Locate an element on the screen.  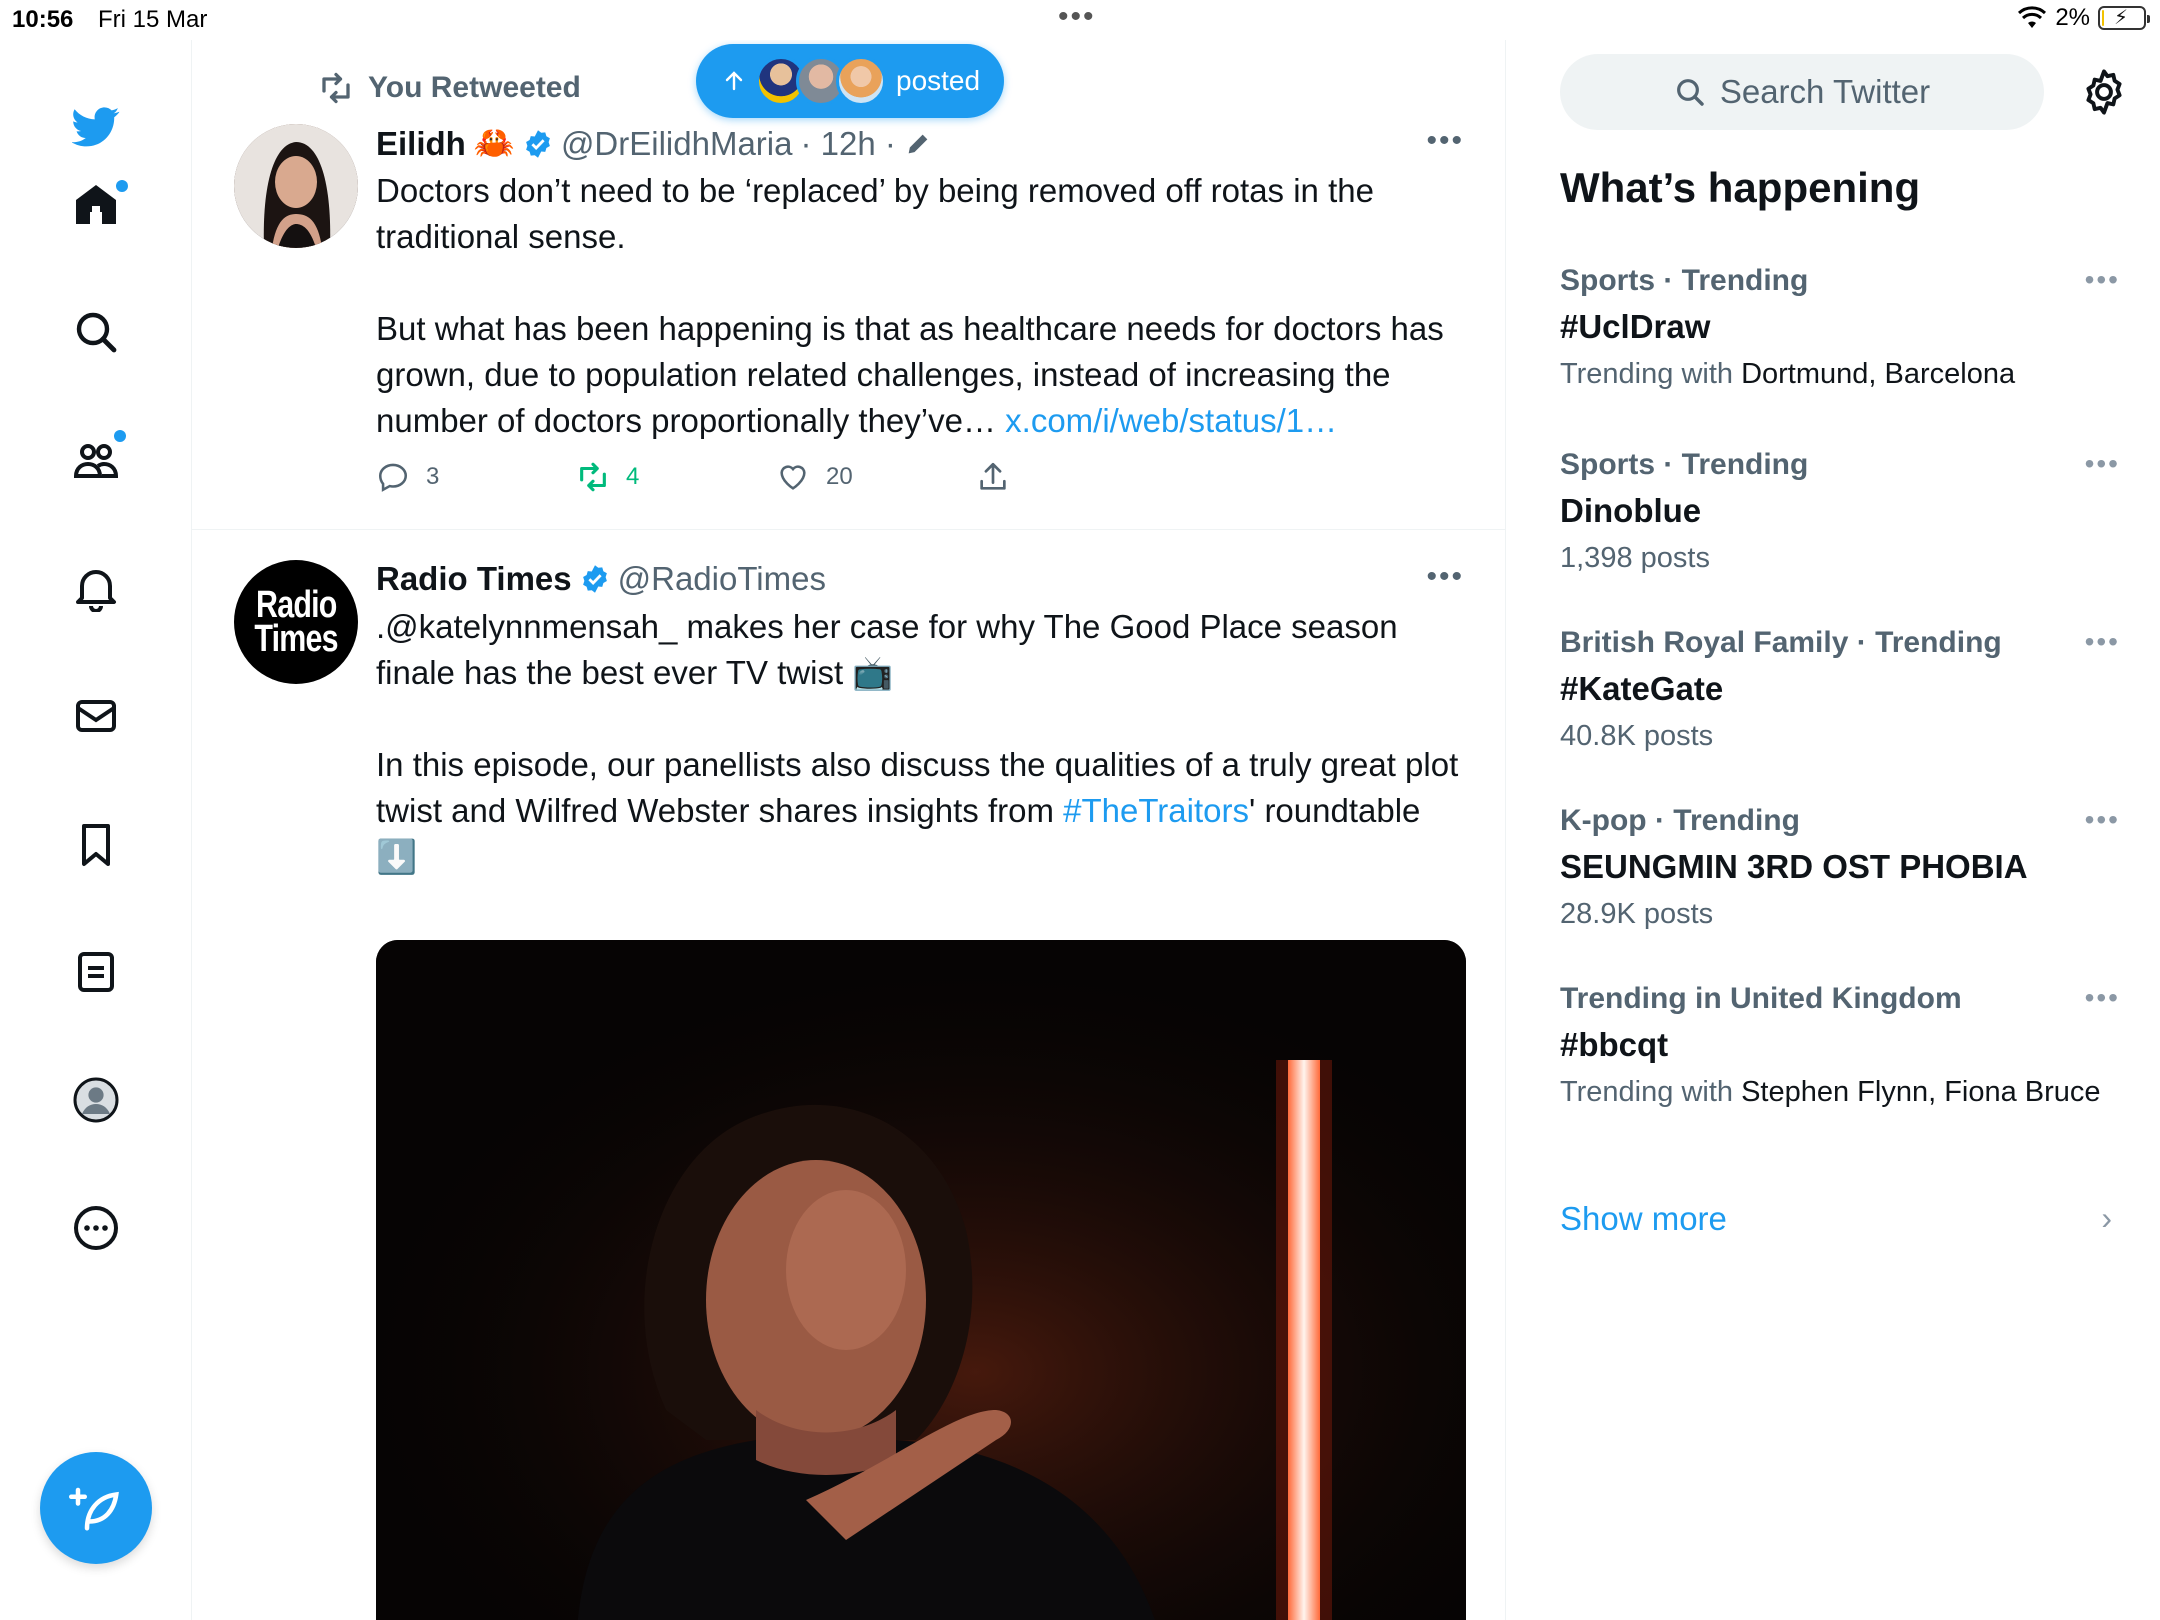
search-icon is located at coordinates (1690, 92).